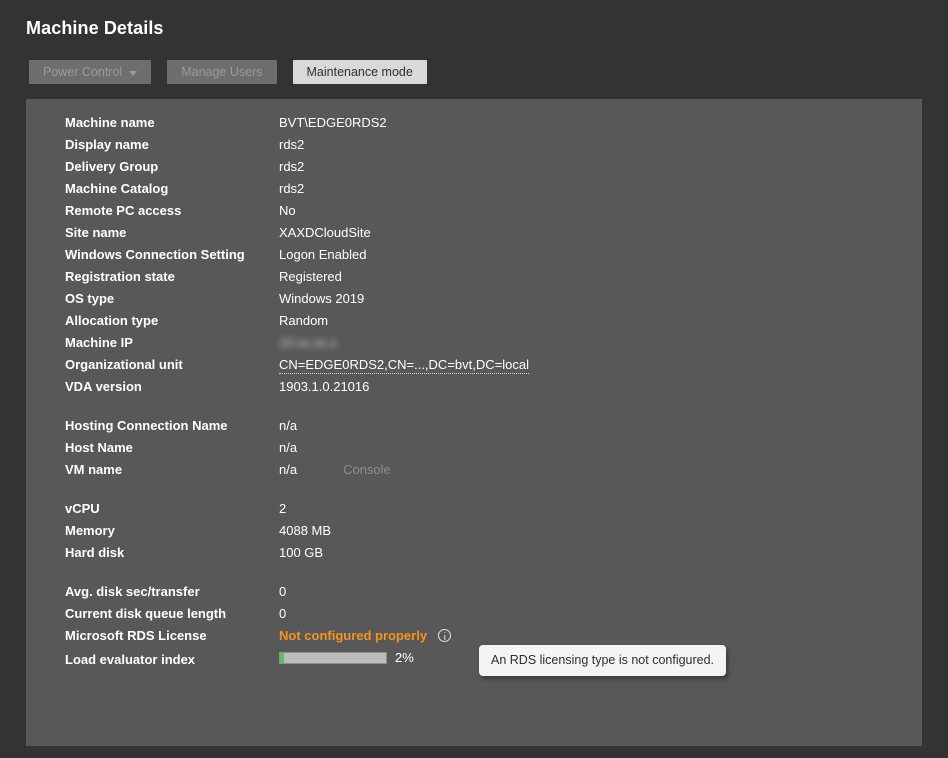 This screenshot has width=948, height=758. I want to click on organizational-unit-link: CN=EDGE0RDS2,CN=...,DC=bvt,DC=local, so click(404, 365).